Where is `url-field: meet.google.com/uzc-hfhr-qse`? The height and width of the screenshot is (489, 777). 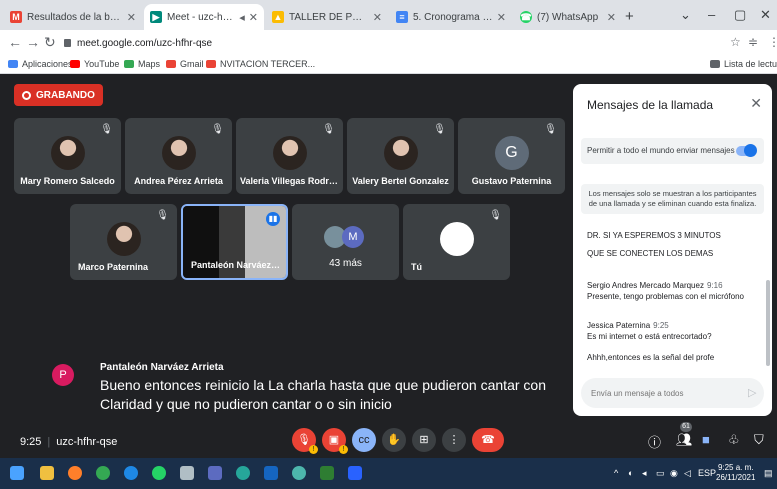
url-field: meet.google.com/uzc-hfhr-qse is located at coordinates (409, 43).